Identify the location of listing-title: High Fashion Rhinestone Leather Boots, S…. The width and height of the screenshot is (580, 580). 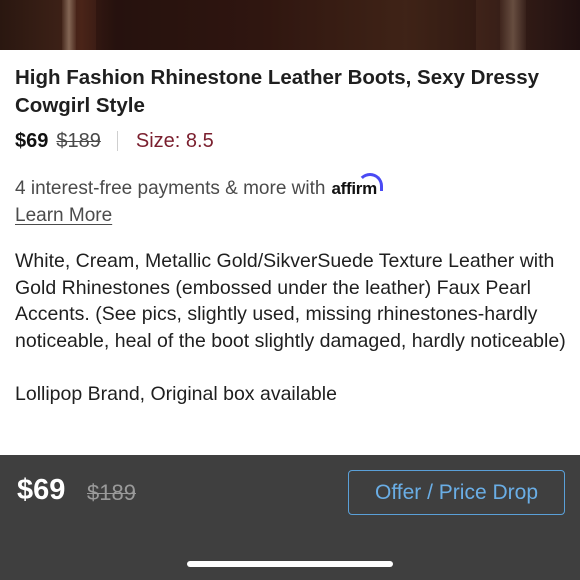
(277, 91).